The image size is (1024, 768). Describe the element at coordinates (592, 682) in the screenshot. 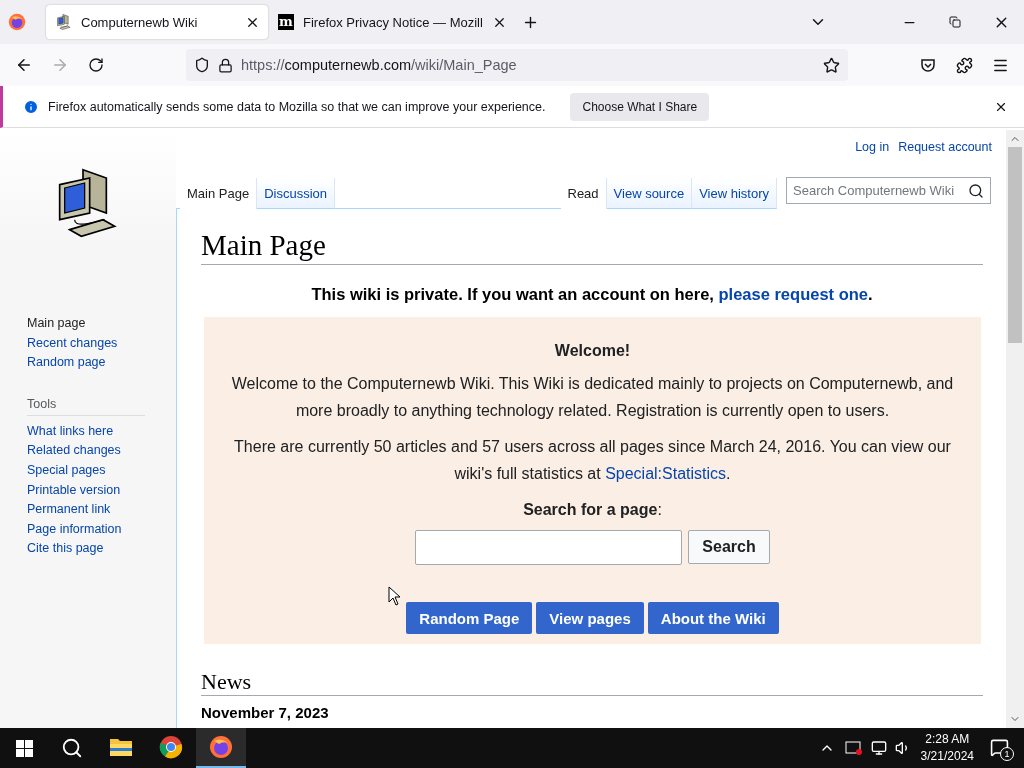

I see `news-heading: News` at that location.